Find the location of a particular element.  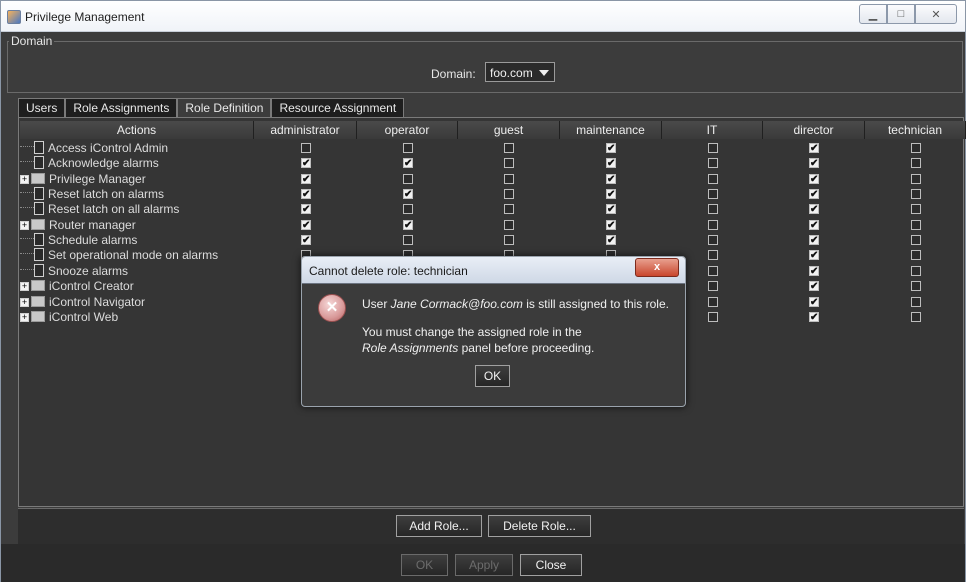

tree-node: + iControl Web is located at coordinates (69, 317).